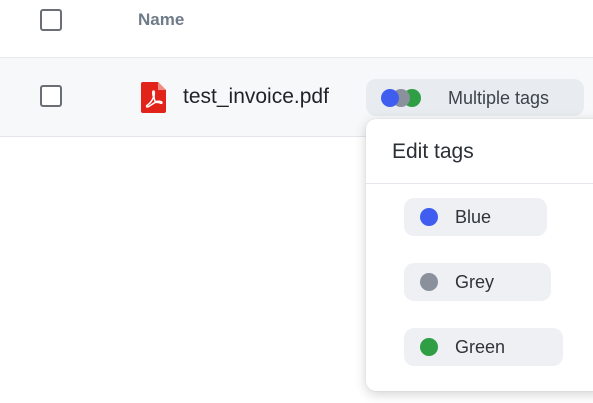  What do you see at coordinates (480, 347) in the screenshot?
I see `tag-option-label: Green` at bounding box center [480, 347].